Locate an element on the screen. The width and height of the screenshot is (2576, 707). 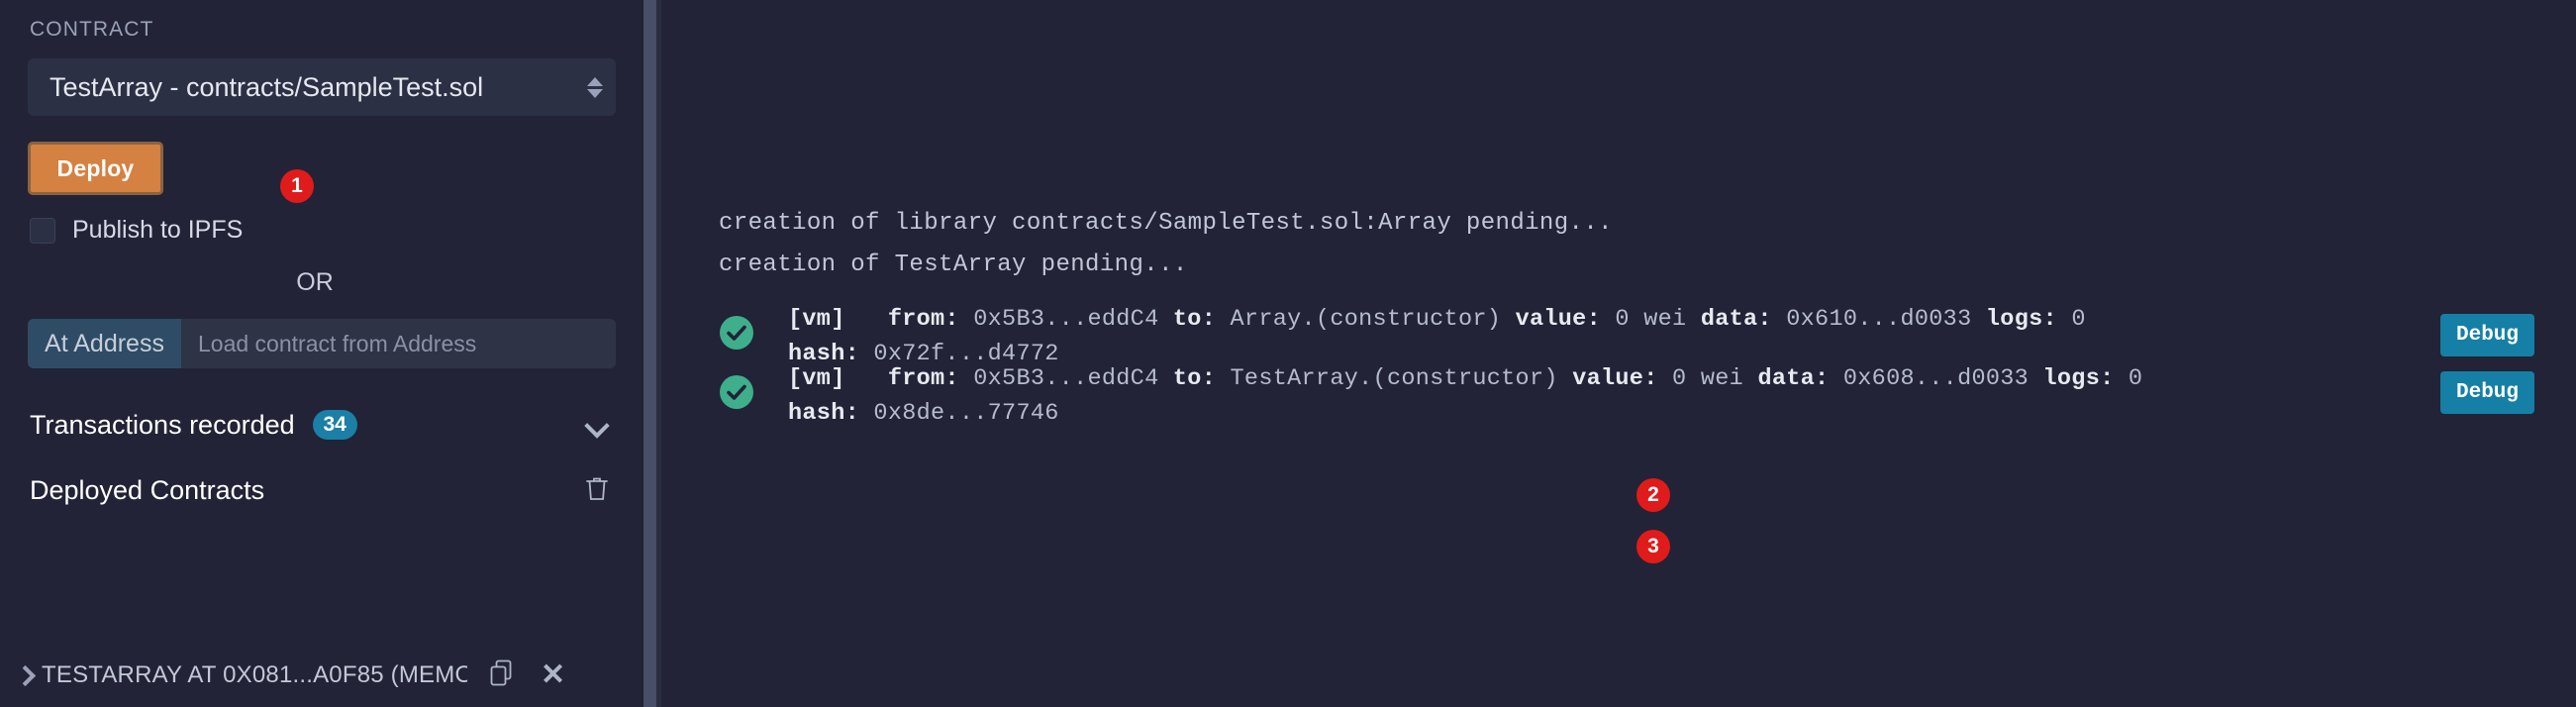
close-icon: ✕ is located at coordinates (553, 675).